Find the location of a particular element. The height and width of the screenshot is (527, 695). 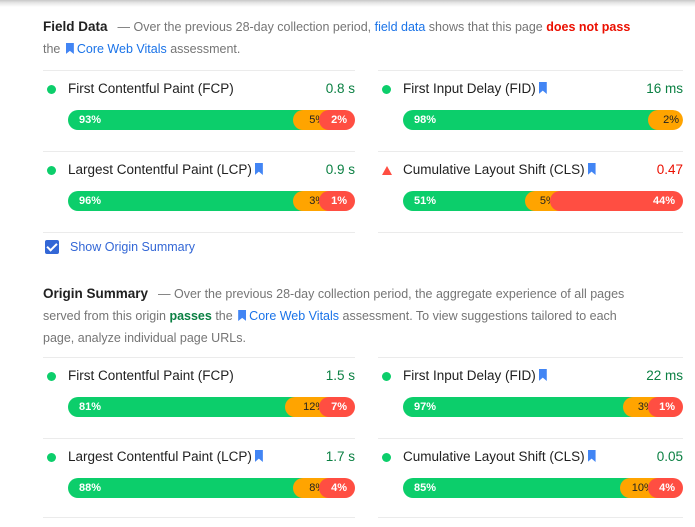

distribution-bar: 51% 5% 44% is located at coordinates (543, 201).